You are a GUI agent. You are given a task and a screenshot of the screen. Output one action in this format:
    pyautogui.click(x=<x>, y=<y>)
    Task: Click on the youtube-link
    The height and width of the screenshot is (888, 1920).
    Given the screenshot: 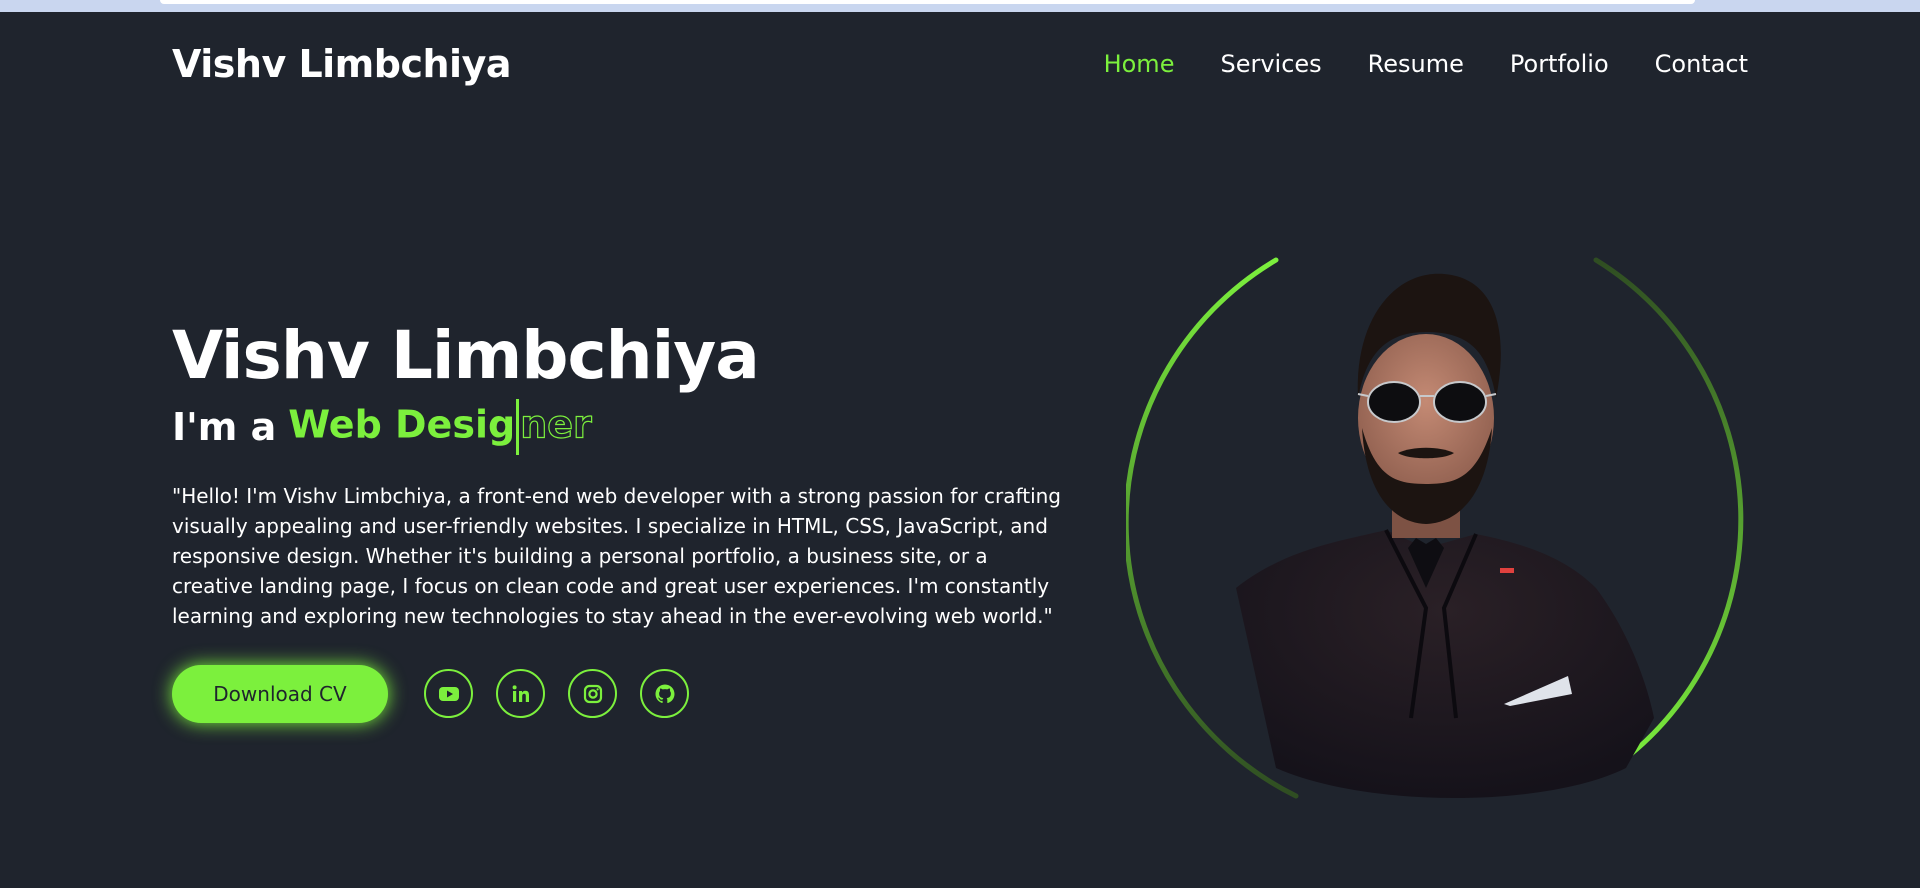 What is the action you would take?
    pyautogui.click(x=448, y=694)
    